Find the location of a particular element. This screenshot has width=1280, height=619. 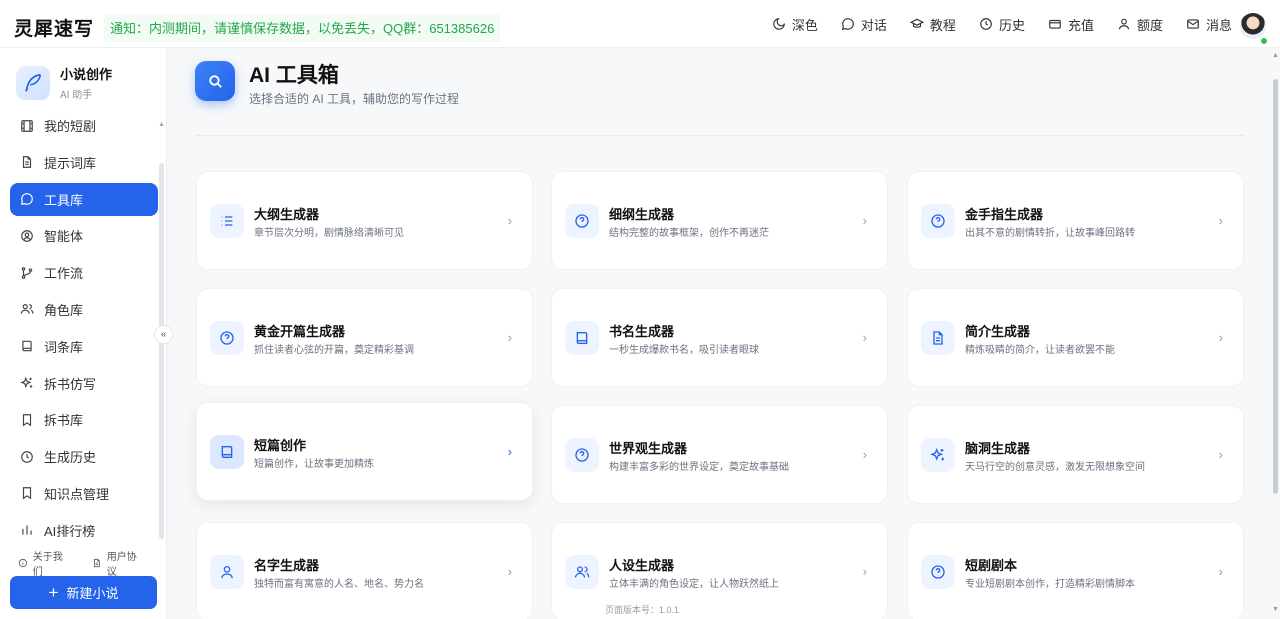

sidebar-item-tool-library: 工具库 is located at coordinates (84, 199).